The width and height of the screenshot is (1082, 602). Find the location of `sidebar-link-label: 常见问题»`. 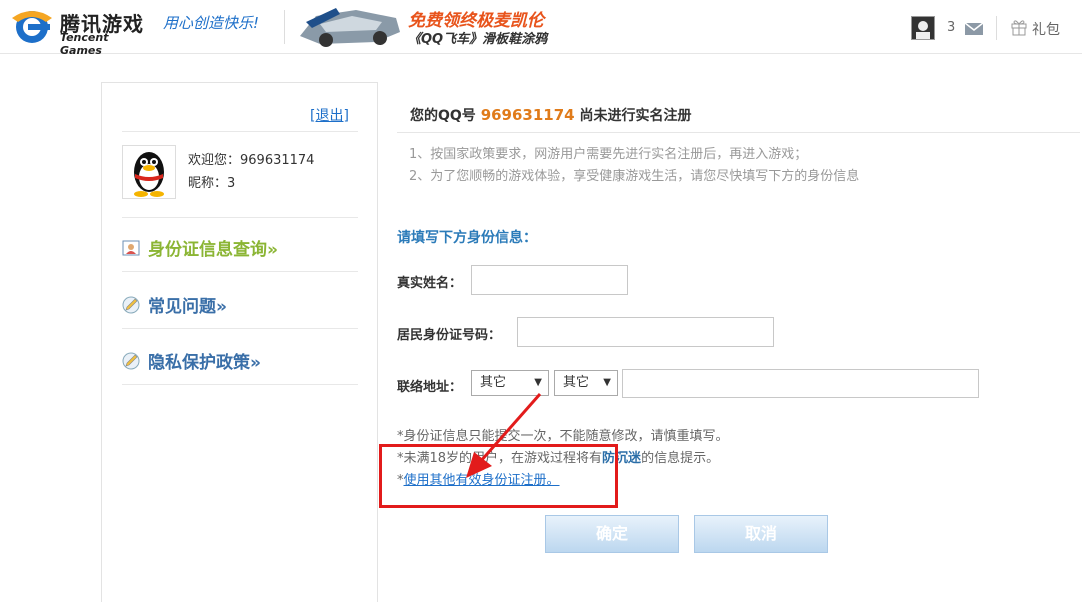

sidebar-link-label: 常见问题» is located at coordinates (187, 307).